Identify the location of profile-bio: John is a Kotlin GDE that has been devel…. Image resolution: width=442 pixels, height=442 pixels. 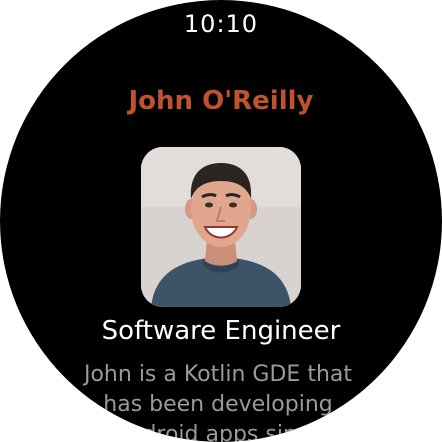
(217, 402).